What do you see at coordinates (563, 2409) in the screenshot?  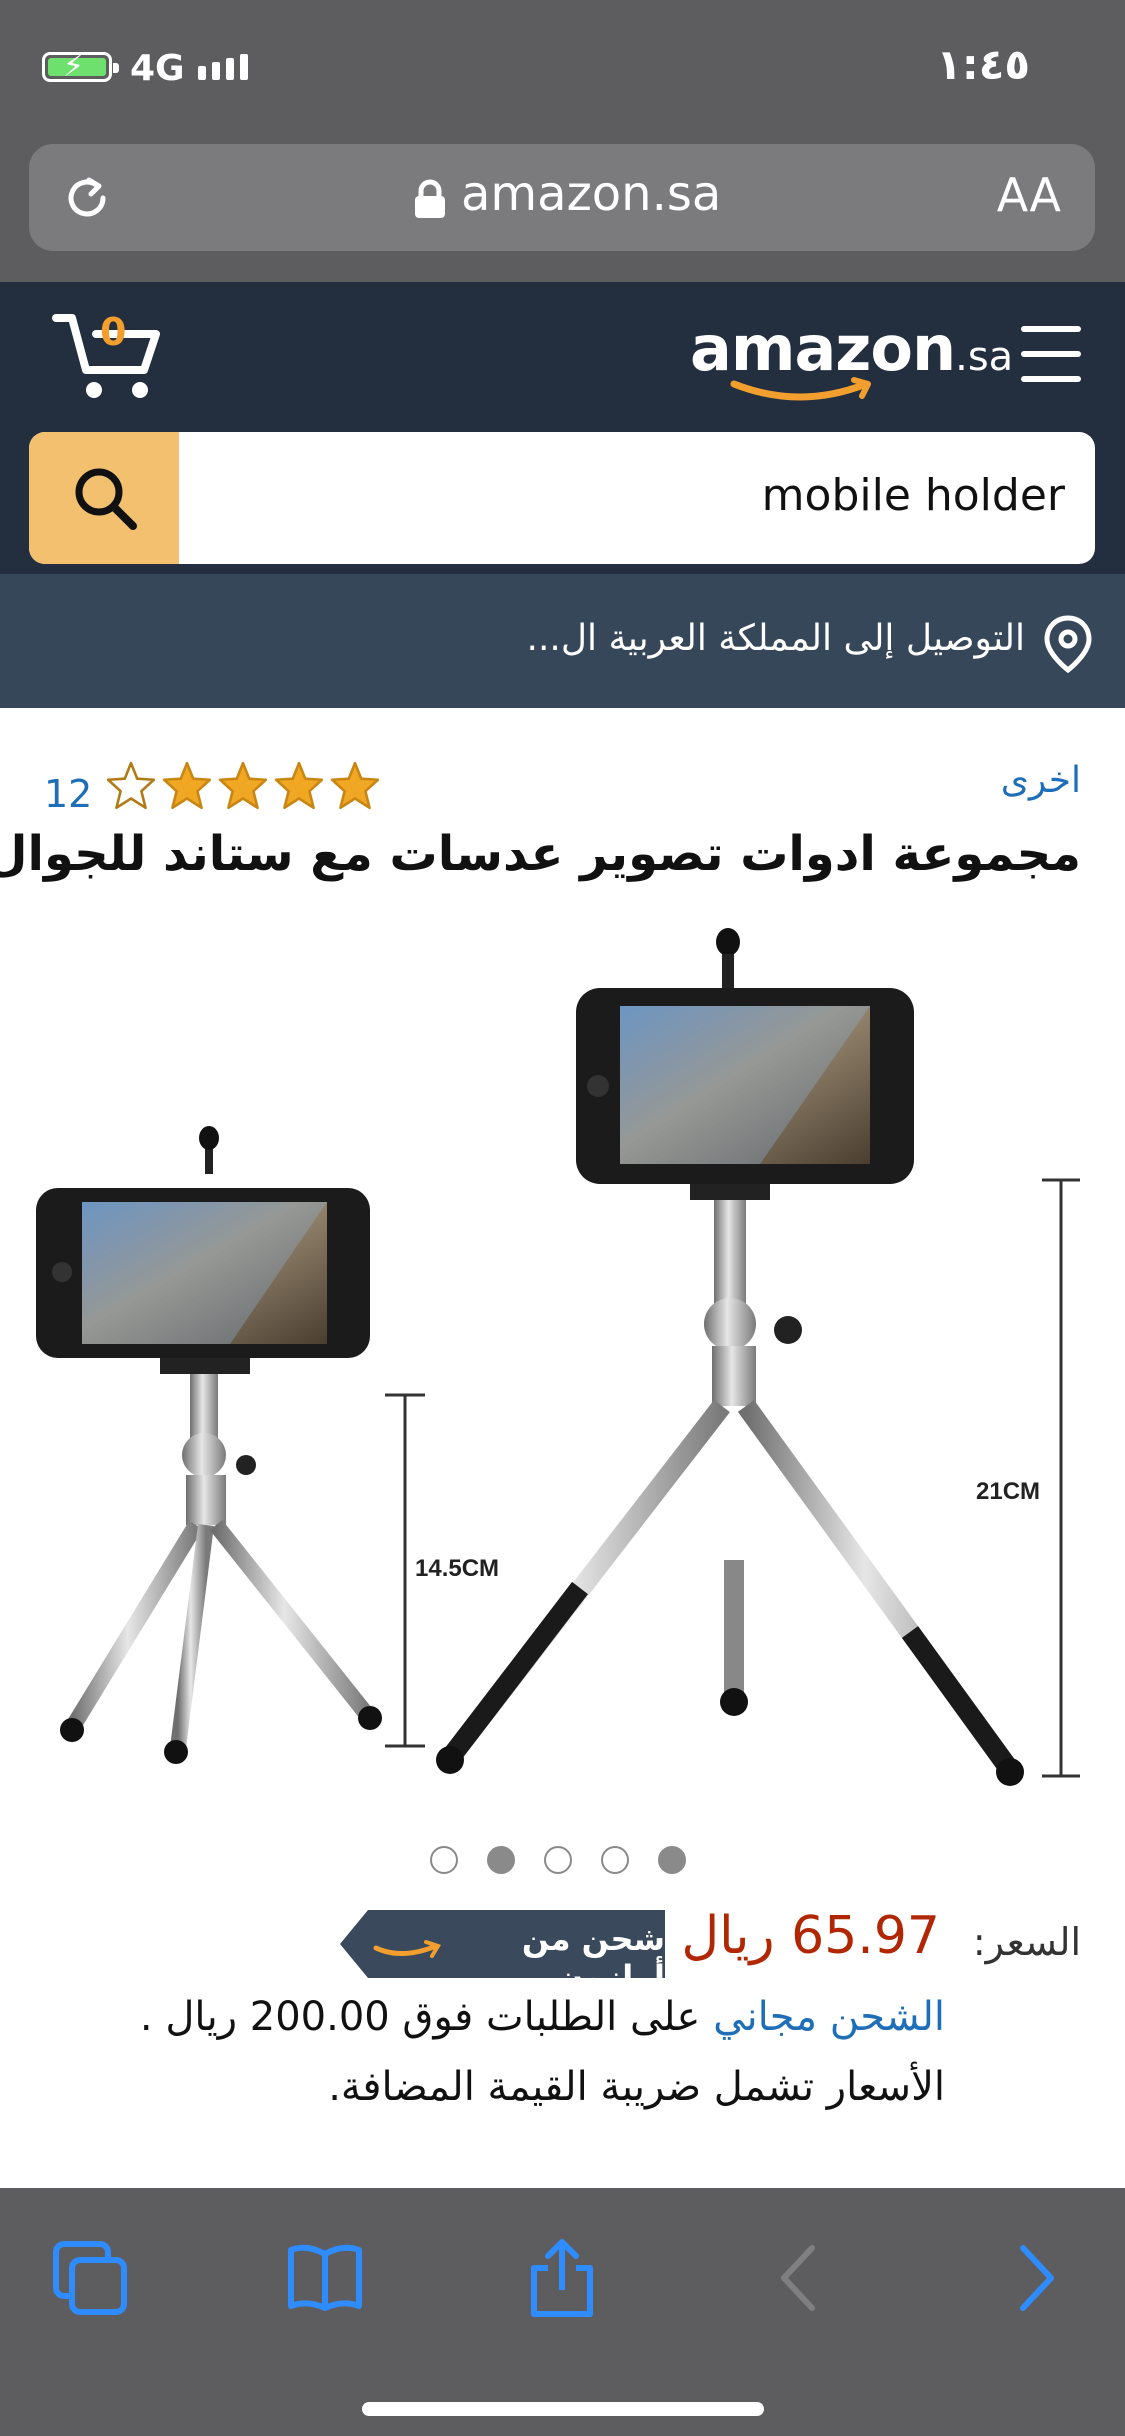 I see `home-indicator` at bounding box center [563, 2409].